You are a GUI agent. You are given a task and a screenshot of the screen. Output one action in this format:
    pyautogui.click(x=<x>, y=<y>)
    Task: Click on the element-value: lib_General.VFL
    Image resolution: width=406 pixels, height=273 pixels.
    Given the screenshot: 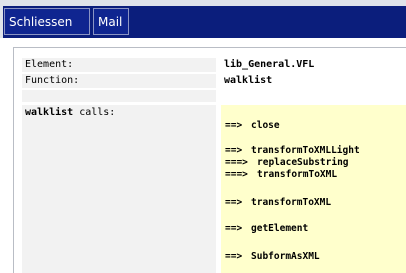 What is the action you would take?
    pyautogui.click(x=313, y=65)
    